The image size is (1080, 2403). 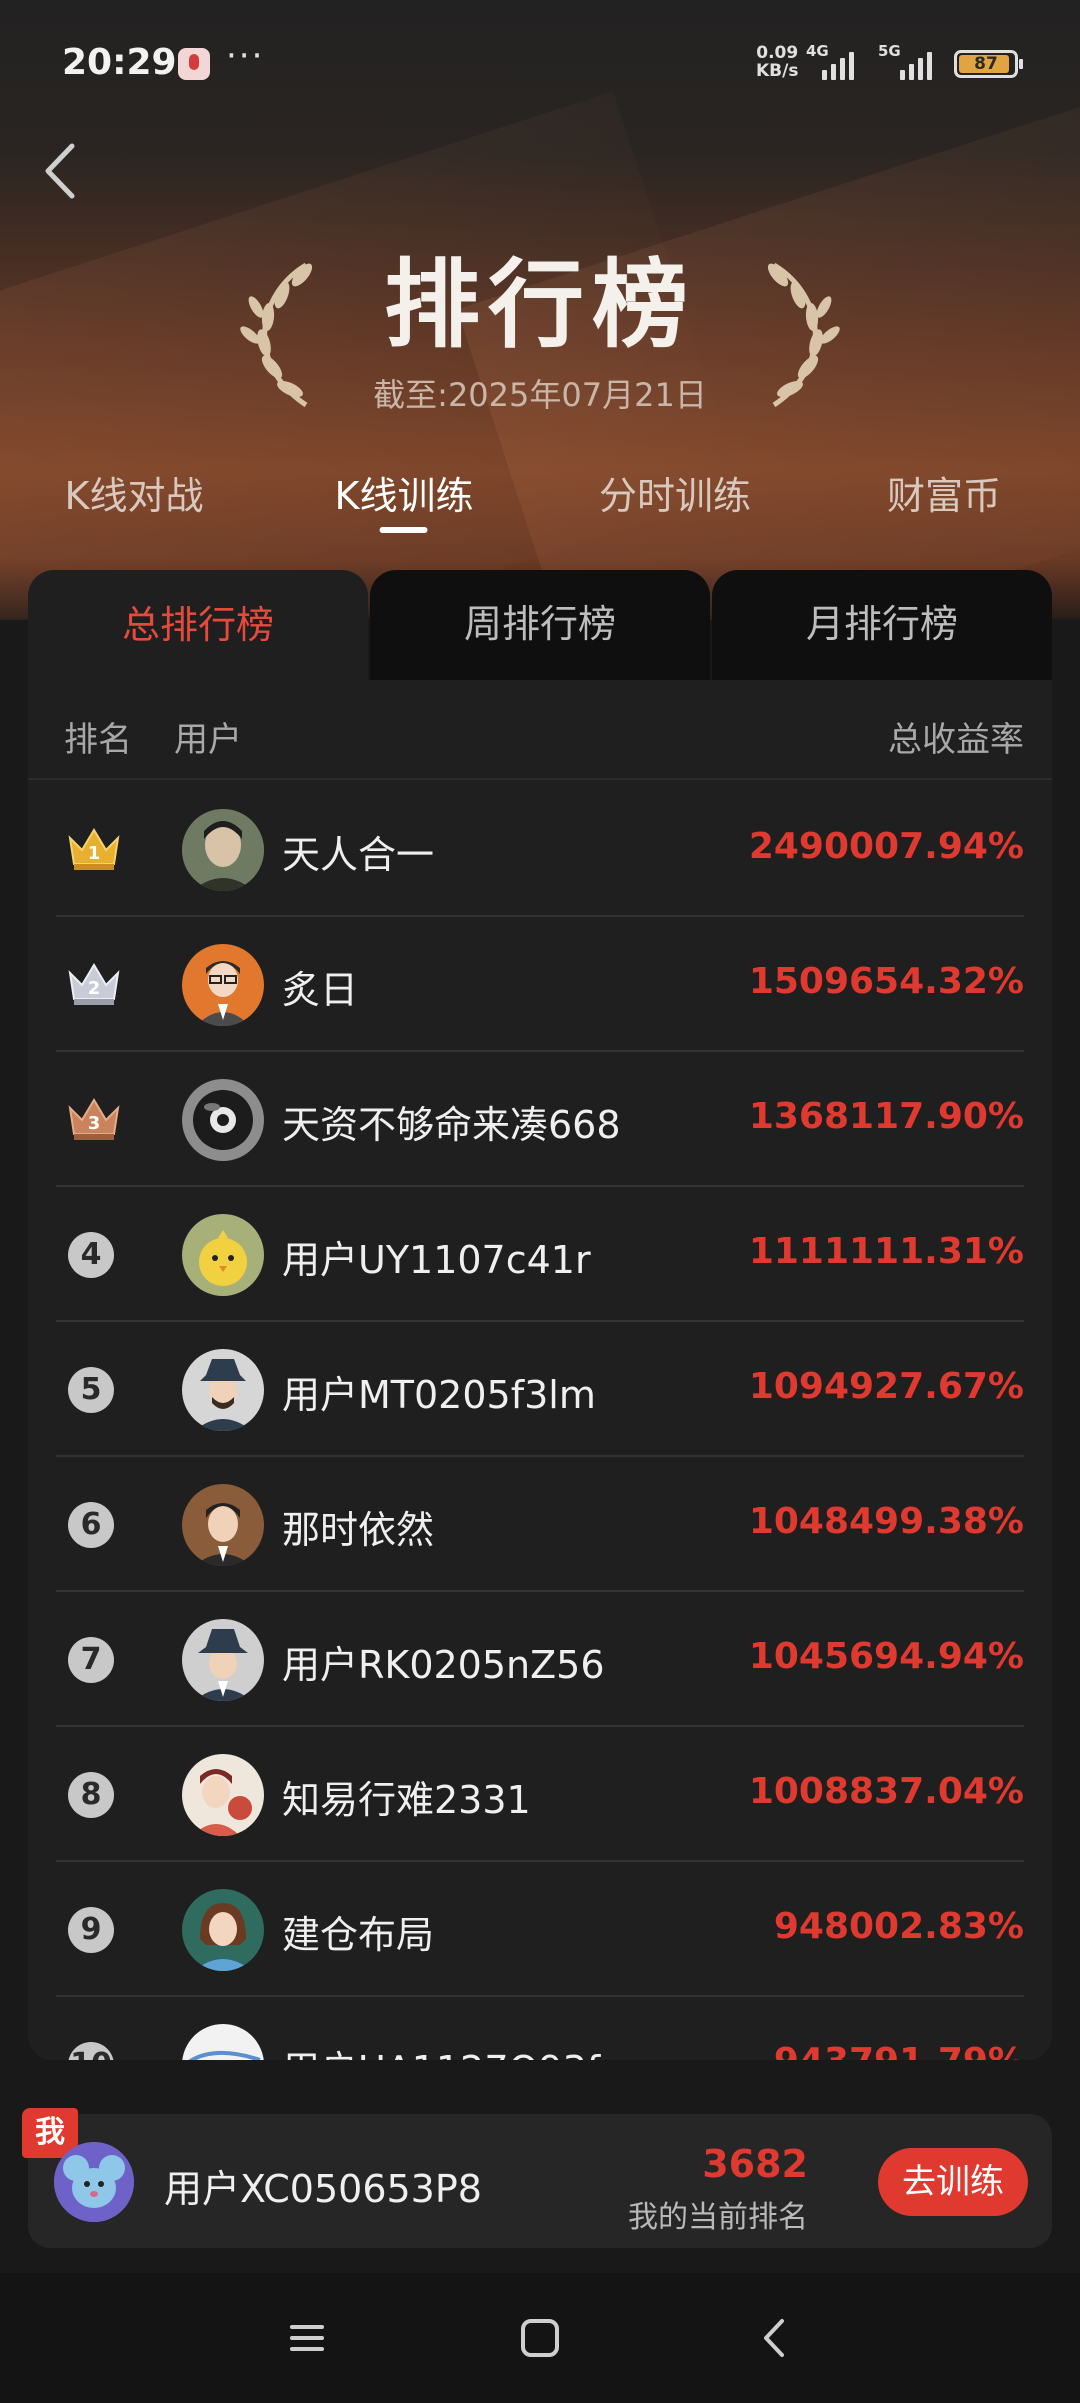 I want to click on tab-label: K线对战, so click(x=134, y=496).